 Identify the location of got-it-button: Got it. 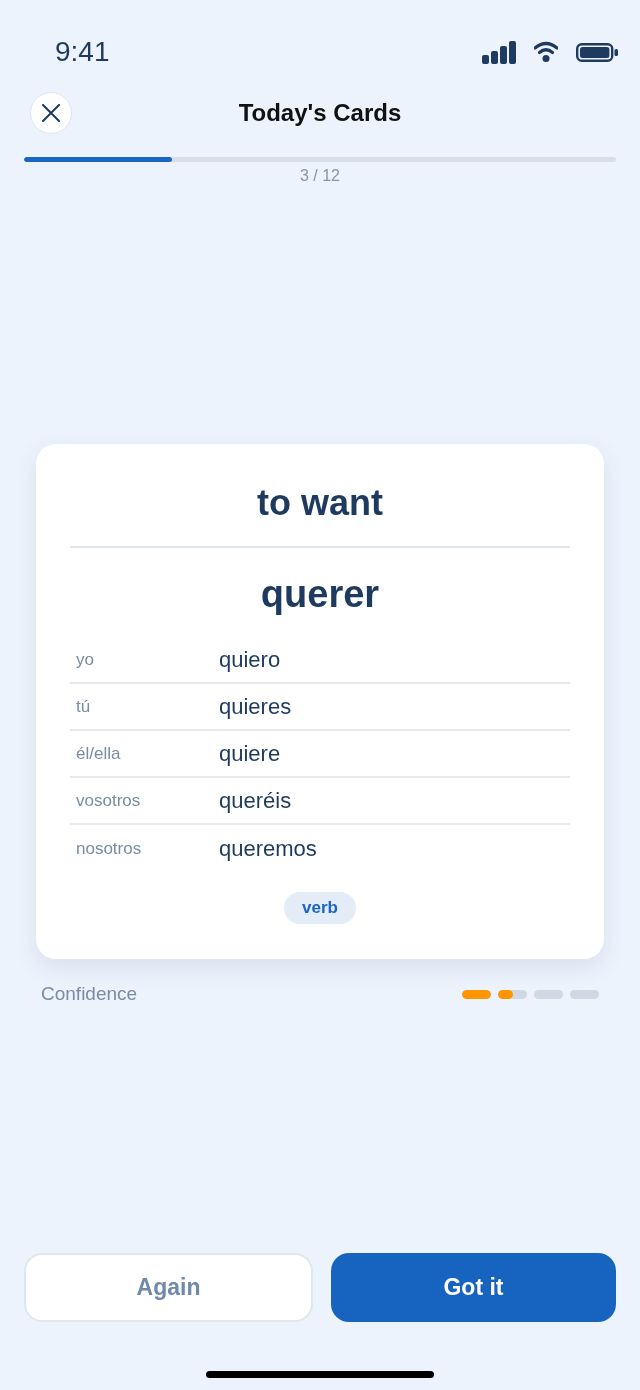
(473, 1287).